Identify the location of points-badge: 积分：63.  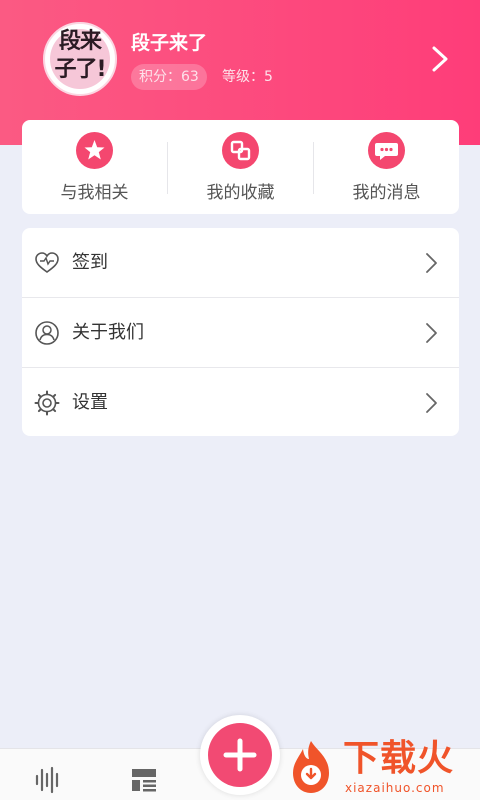
(169, 77).